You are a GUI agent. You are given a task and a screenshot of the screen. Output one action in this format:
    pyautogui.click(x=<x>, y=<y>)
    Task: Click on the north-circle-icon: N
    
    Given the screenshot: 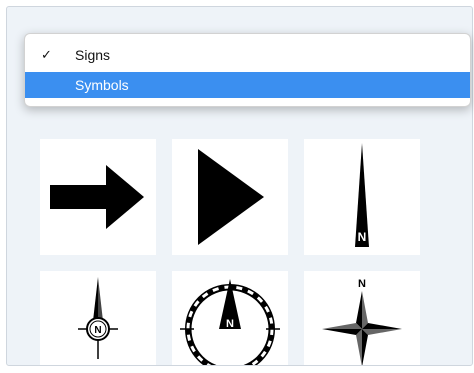 What is the action you would take?
    pyautogui.click(x=98, y=318)
    